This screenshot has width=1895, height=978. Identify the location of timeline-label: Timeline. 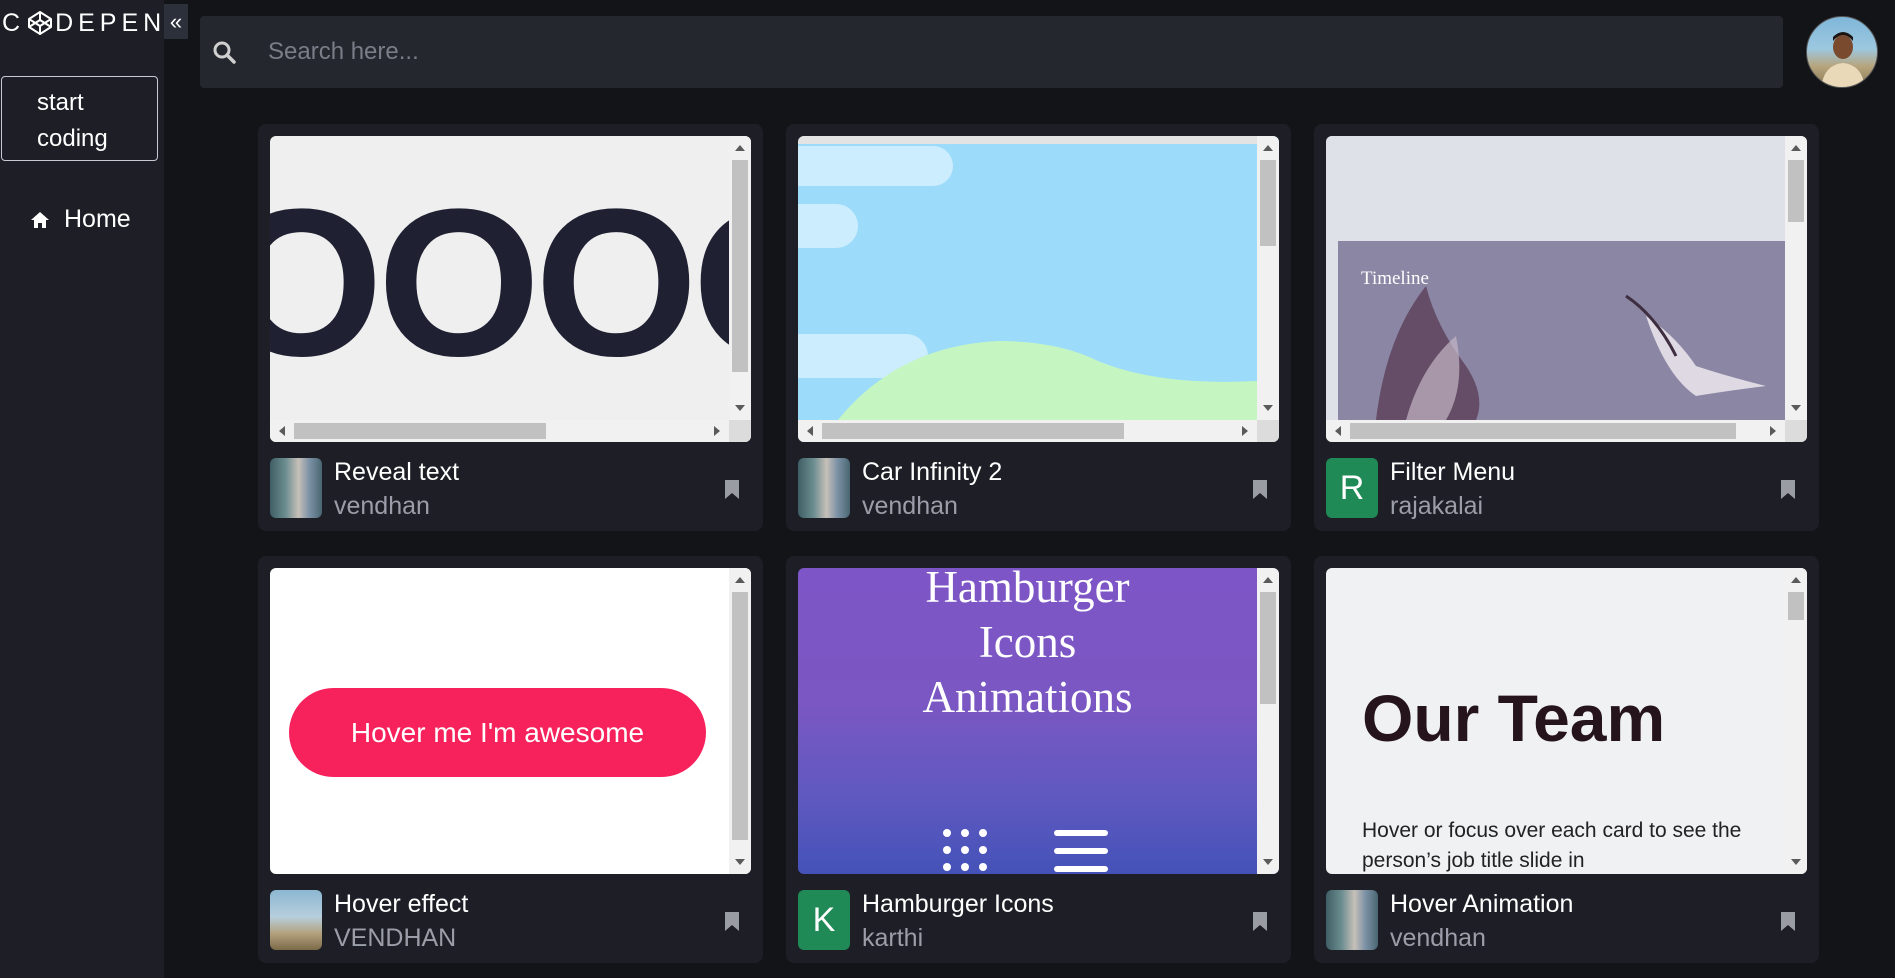
(1395, 278).